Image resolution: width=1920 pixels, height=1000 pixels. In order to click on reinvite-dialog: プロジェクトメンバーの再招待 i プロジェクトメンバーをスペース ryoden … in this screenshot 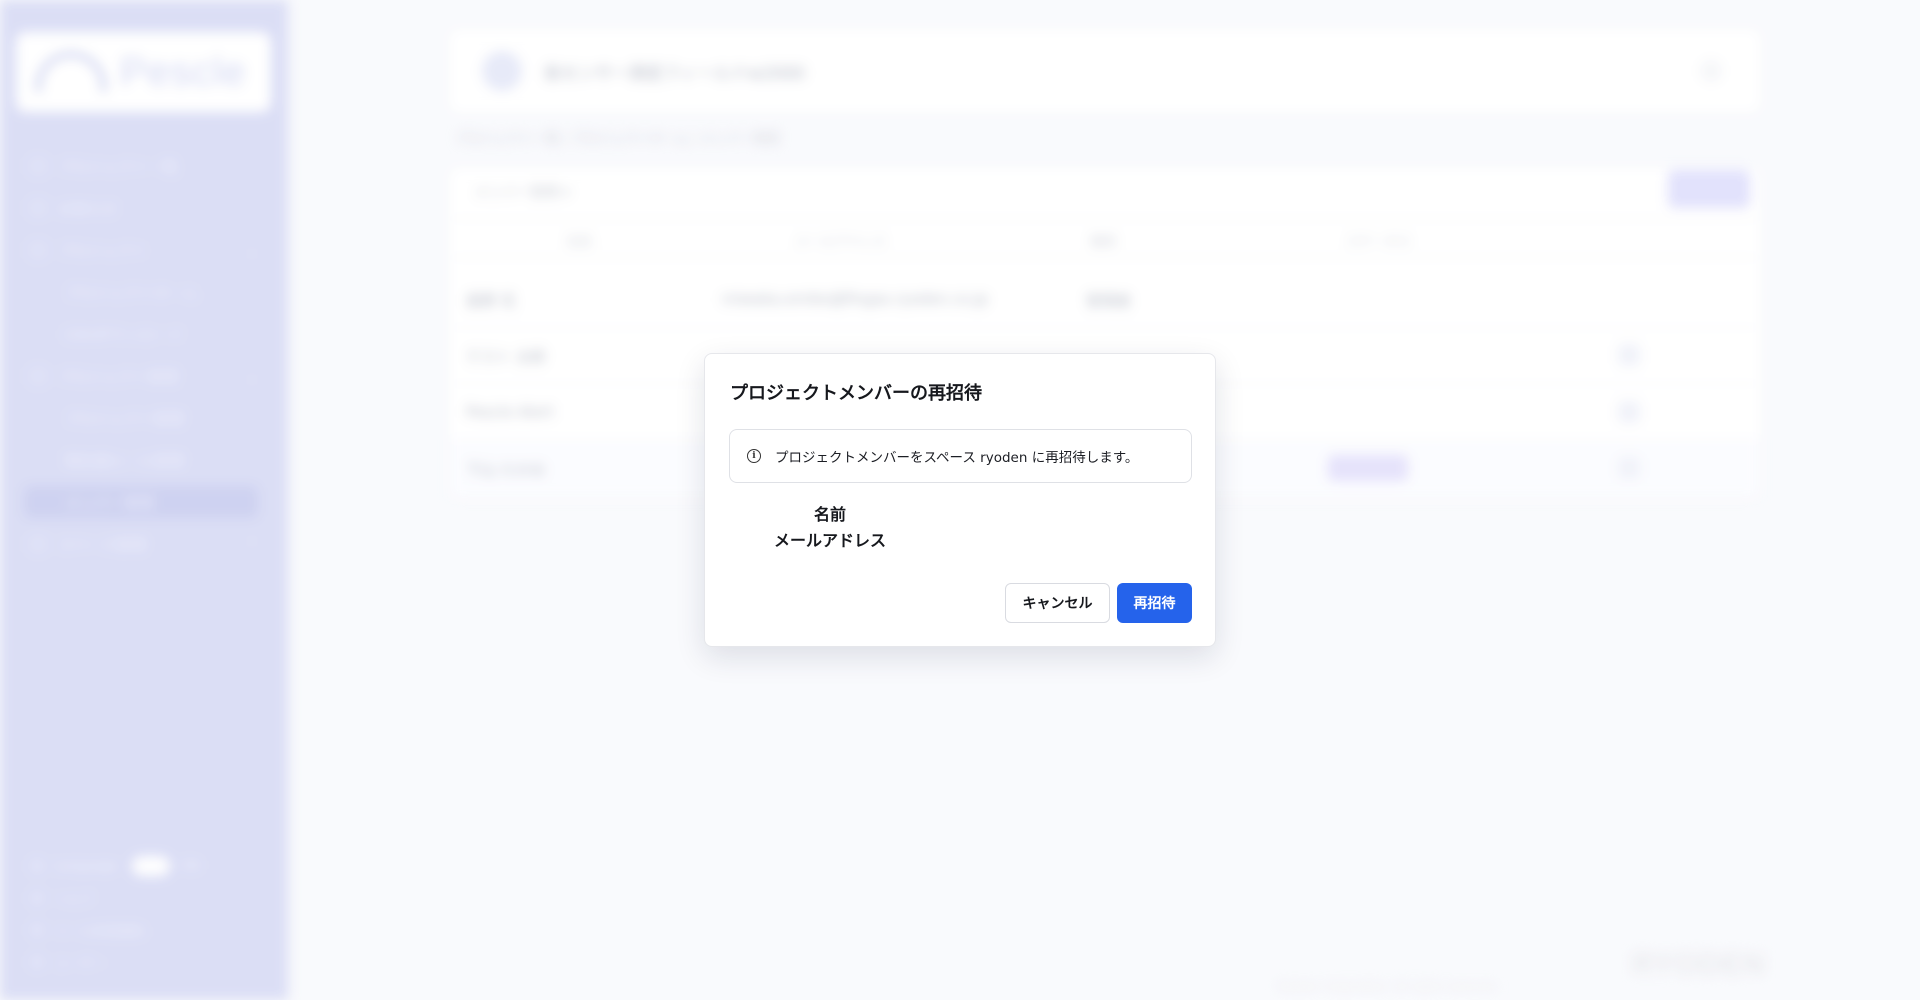, I will do `click(960, 500)`.